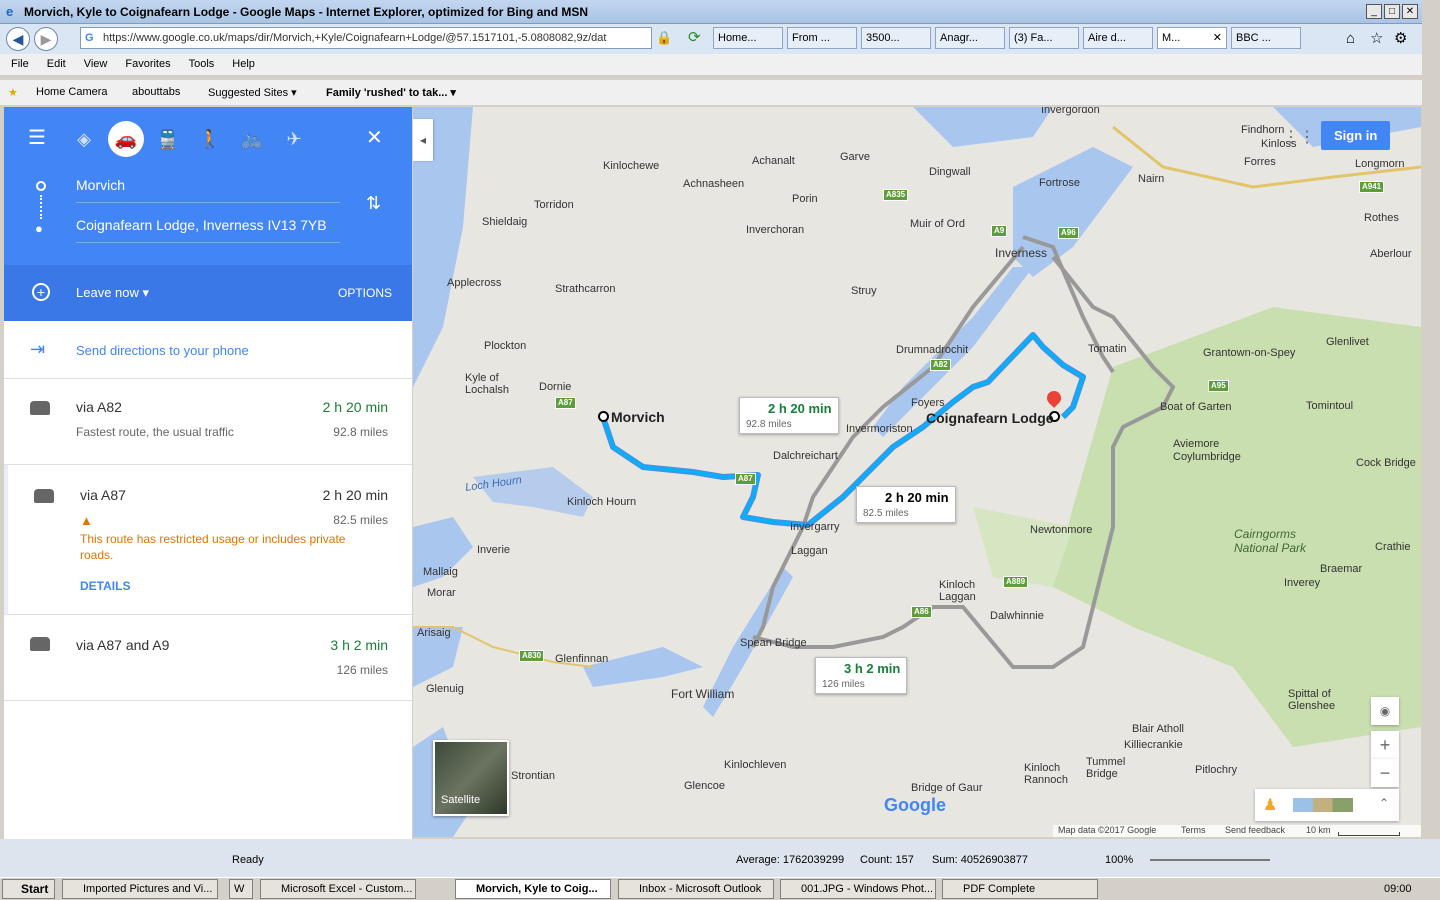  What do you see at coordinates (906, 504) in the screenshot?
I see `route-callout-a87: 2 h 20 min 82.5 miles` at bounding box center [906, 504].